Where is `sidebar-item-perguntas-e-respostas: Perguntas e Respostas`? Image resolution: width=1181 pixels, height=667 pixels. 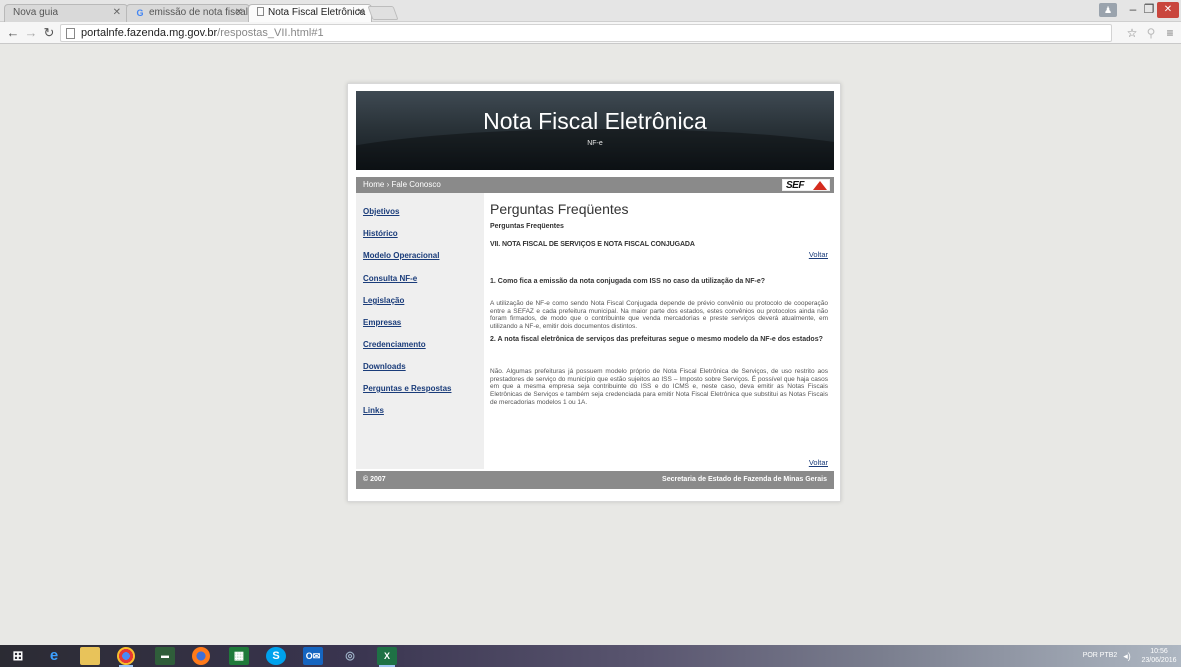
sidebar-item-perguntas-e-respostas: Perguntas e Respostas is located at coordinates (407, 388).